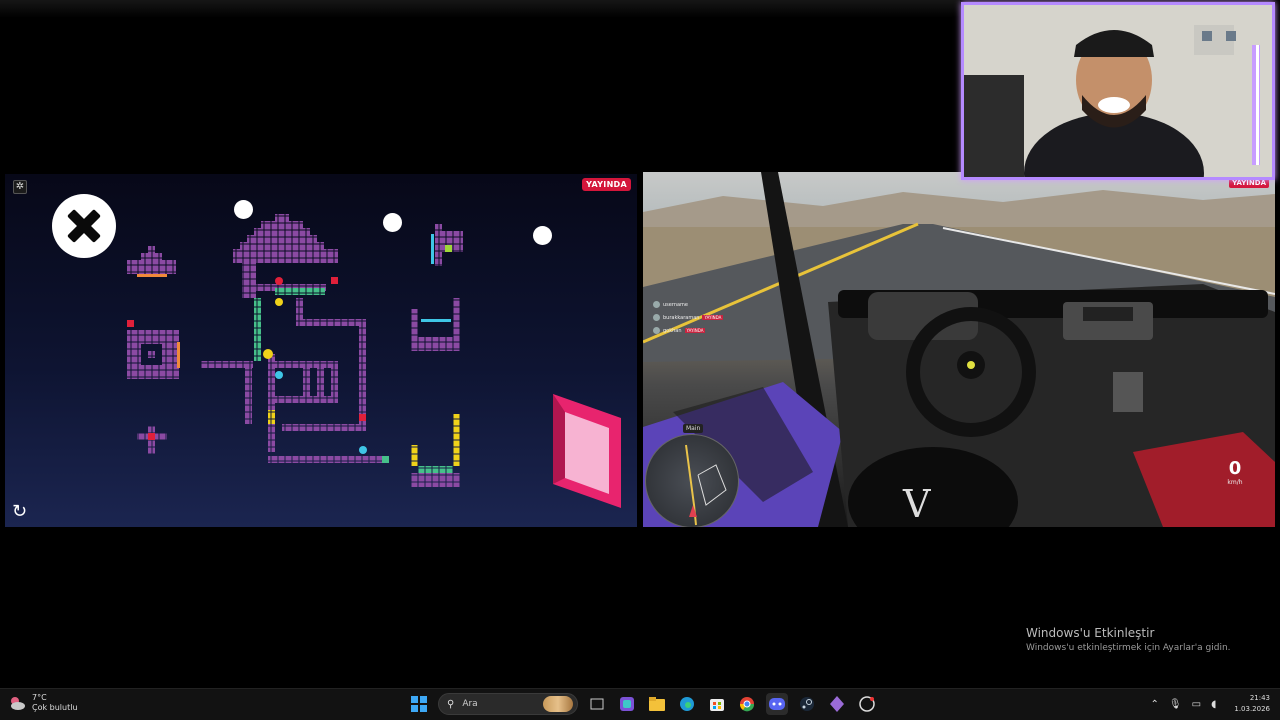 The image size is (1280, 720). Describe the element at coordinates (419, 704) in the screenshot. I see `start-icon` at that location.